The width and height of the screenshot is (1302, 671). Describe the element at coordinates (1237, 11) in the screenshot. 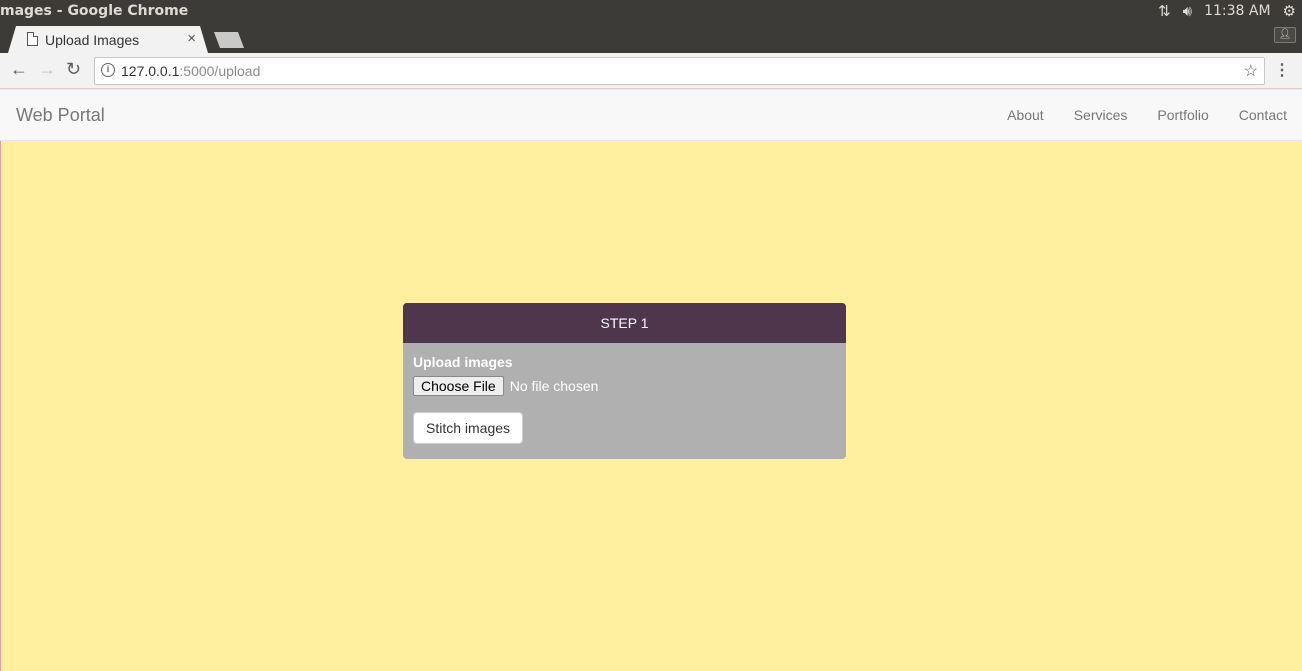

I see `clock: 11:38 AM` at that location.